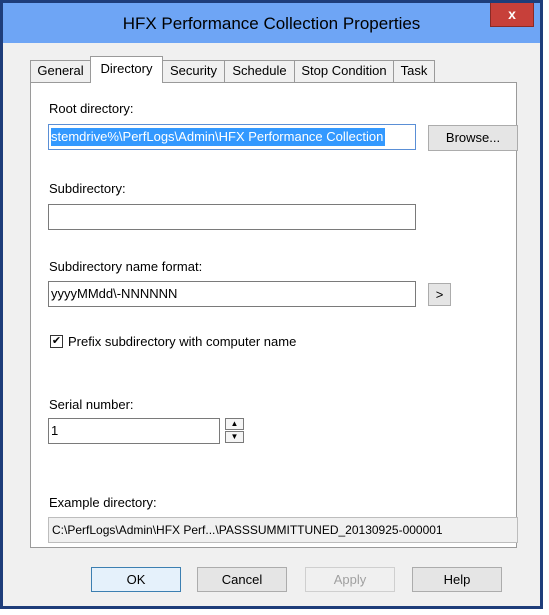 Image resolution: width=549 pixels, height=615 pixels. What do you see at coordinates (136, 579) in the screenshot?
I see `ok-button: OK` at bounding box center [136, 579].